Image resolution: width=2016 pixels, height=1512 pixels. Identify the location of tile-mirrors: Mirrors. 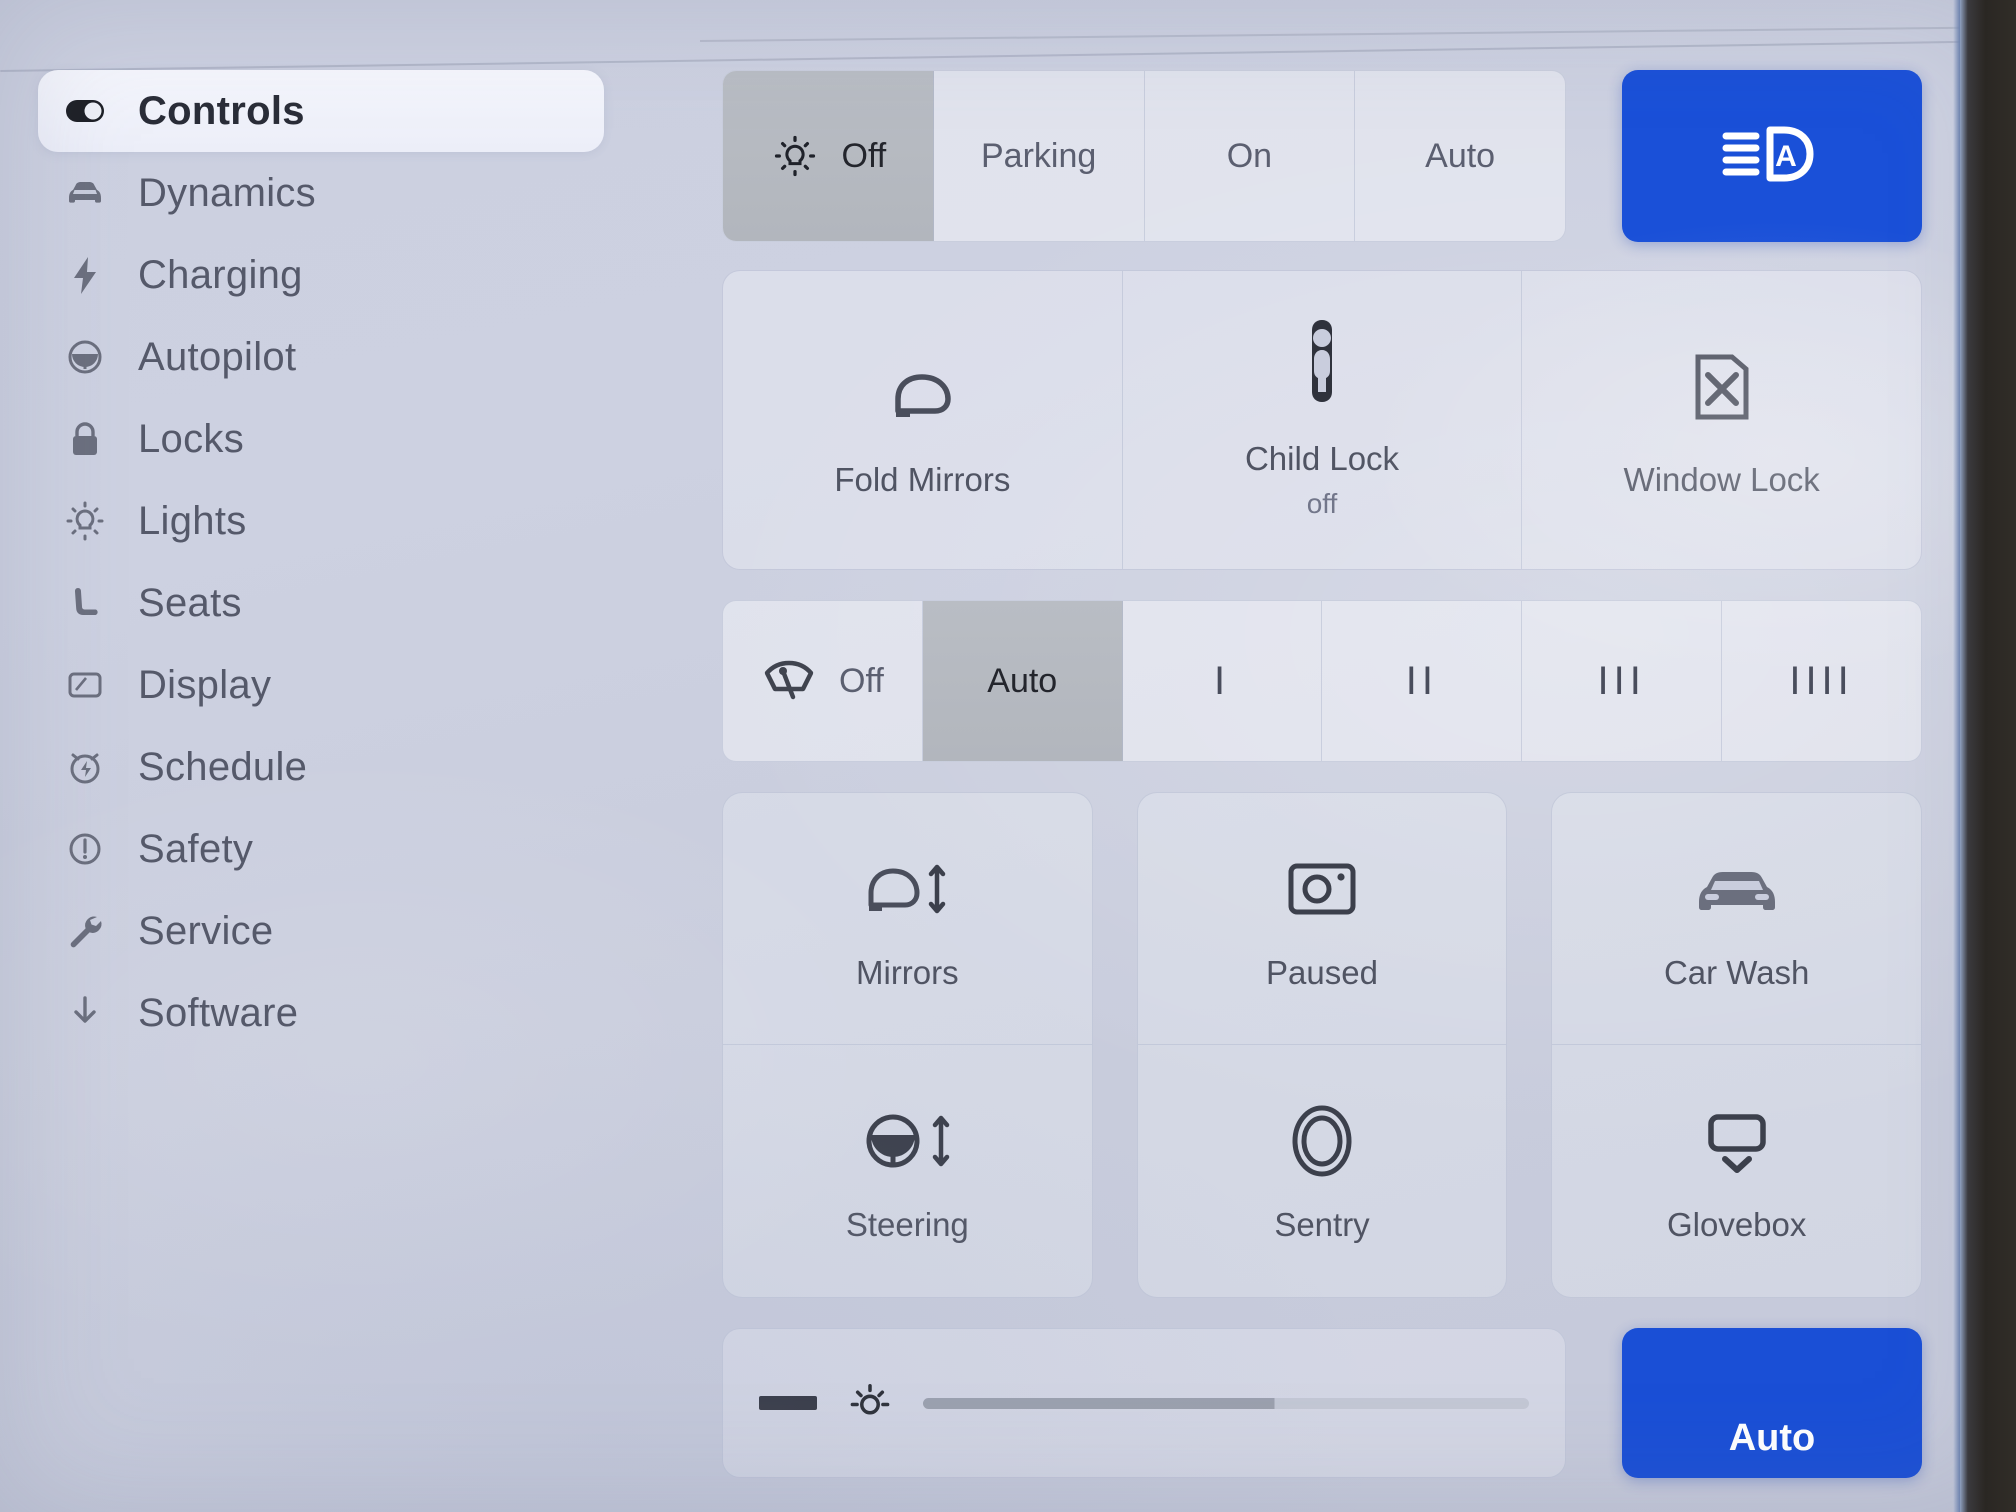
(907, 919).